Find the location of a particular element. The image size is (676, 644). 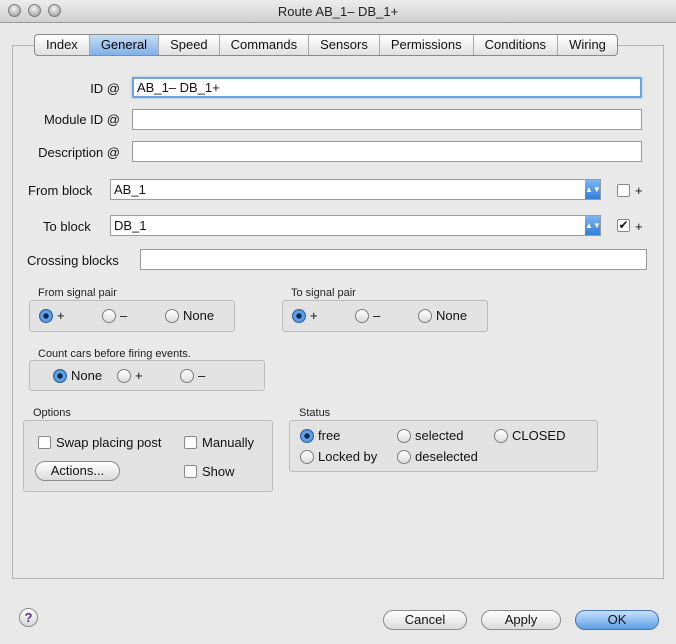

count-cars-title: Count cars before firing events. is located at coordinates (114, 354).